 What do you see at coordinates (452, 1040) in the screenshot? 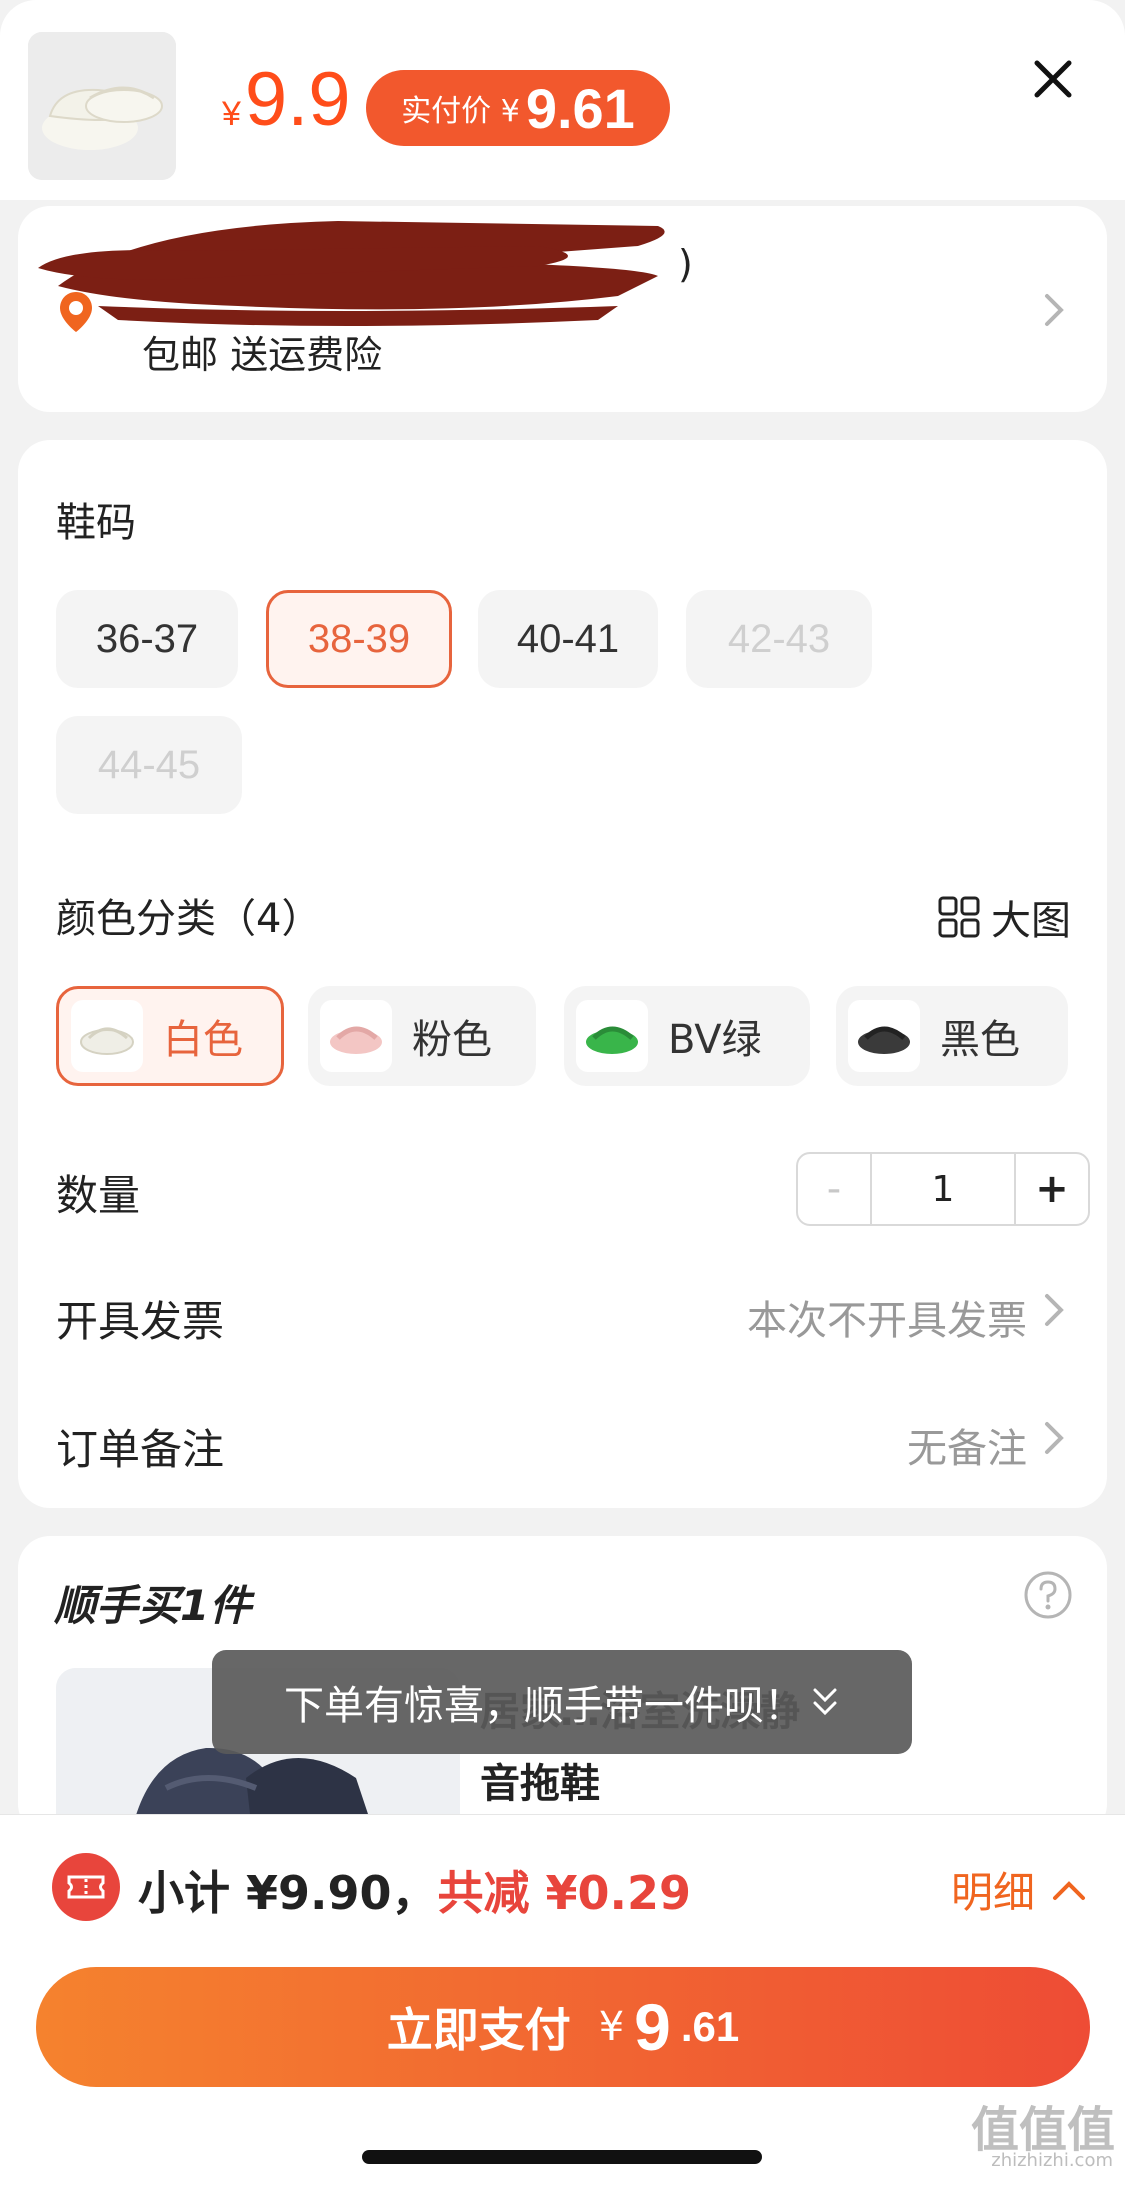
I see `color-option-label: 粉色` at bounding box center [452, 1040].